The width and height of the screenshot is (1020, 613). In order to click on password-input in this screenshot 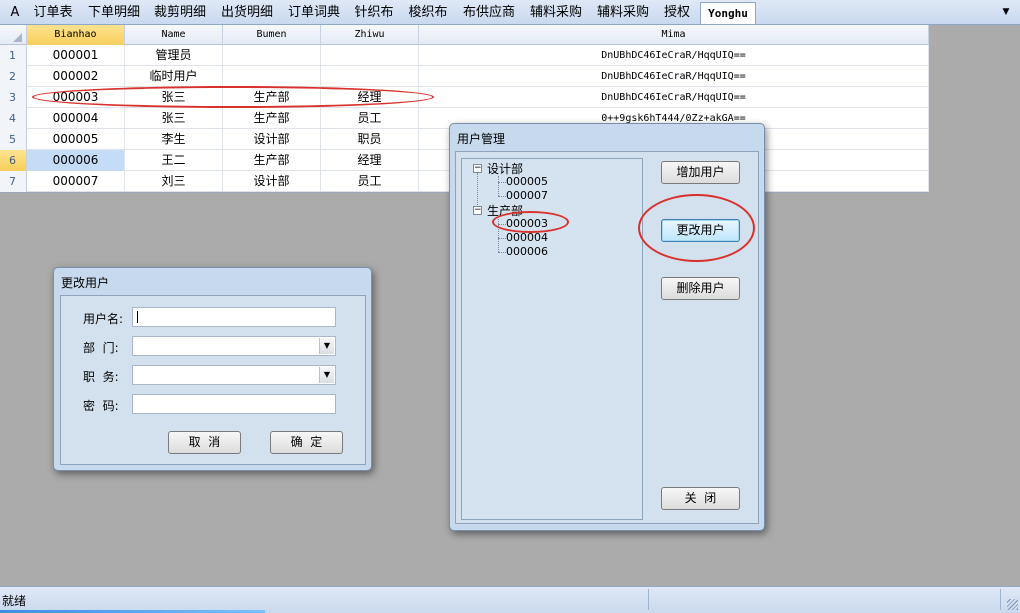, I will do `click(234, 404)`.